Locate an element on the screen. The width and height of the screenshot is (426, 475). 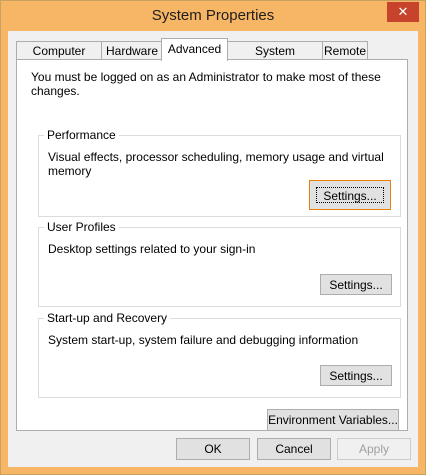
tab-remote: Remote is located at coordinates (345, 50).